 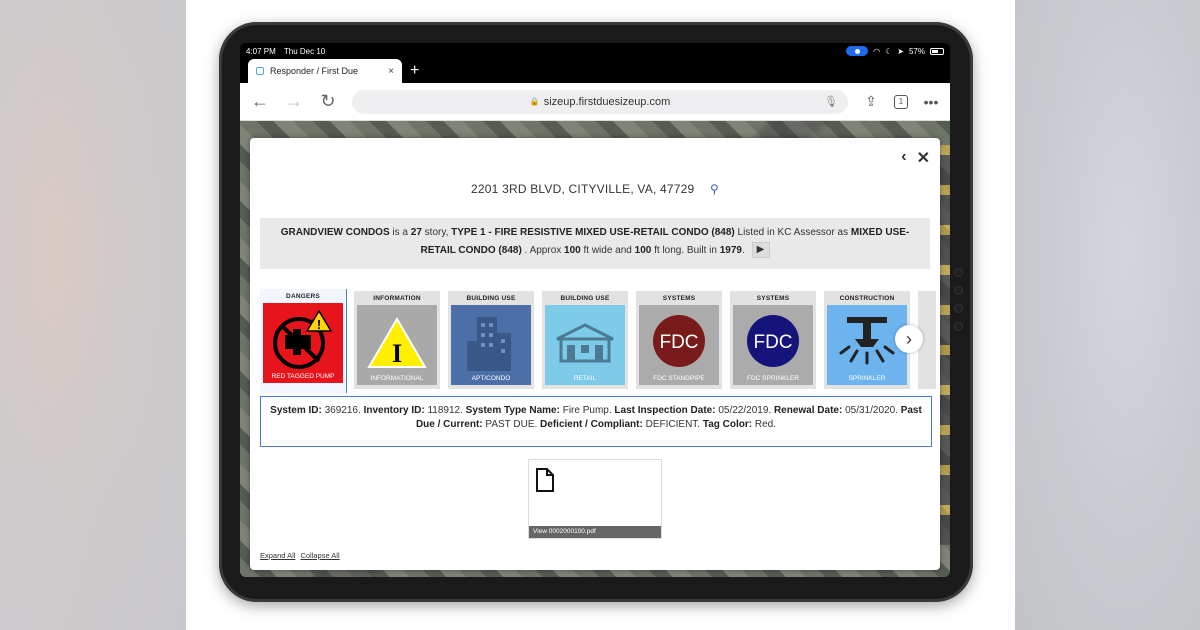 What do you see at coordinates (260, 101) in the screenshot?
I see `back-button: ←` at bounding box center [260, 101].